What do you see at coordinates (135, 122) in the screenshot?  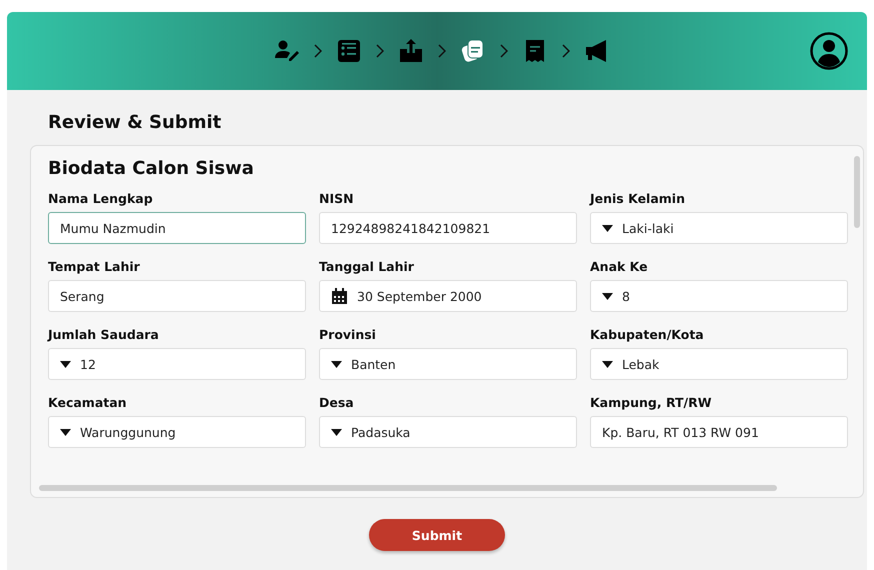 I see `page-title: Review & Submit` at bounding box center [135, 122].